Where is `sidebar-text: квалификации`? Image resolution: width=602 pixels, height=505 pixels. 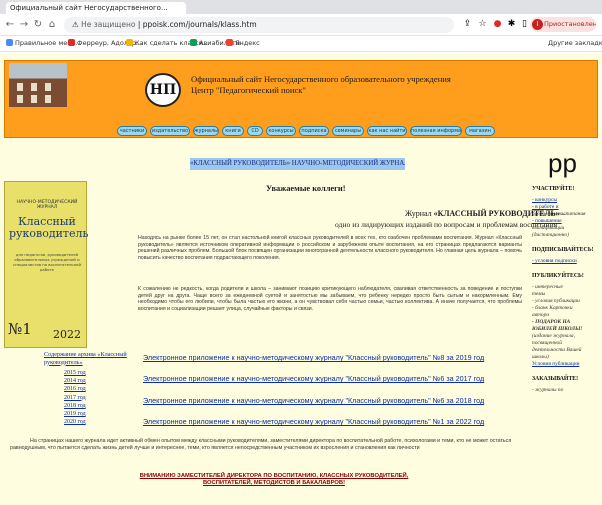 sidebar-text: квалификации is located at coordinates (548, 228).